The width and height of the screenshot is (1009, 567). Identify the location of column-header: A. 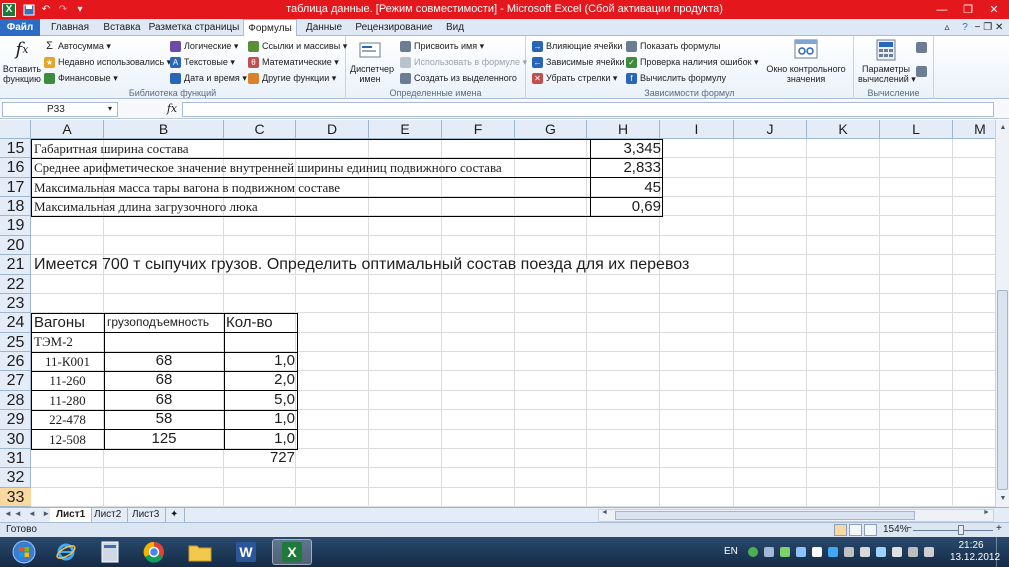
(67, 129).